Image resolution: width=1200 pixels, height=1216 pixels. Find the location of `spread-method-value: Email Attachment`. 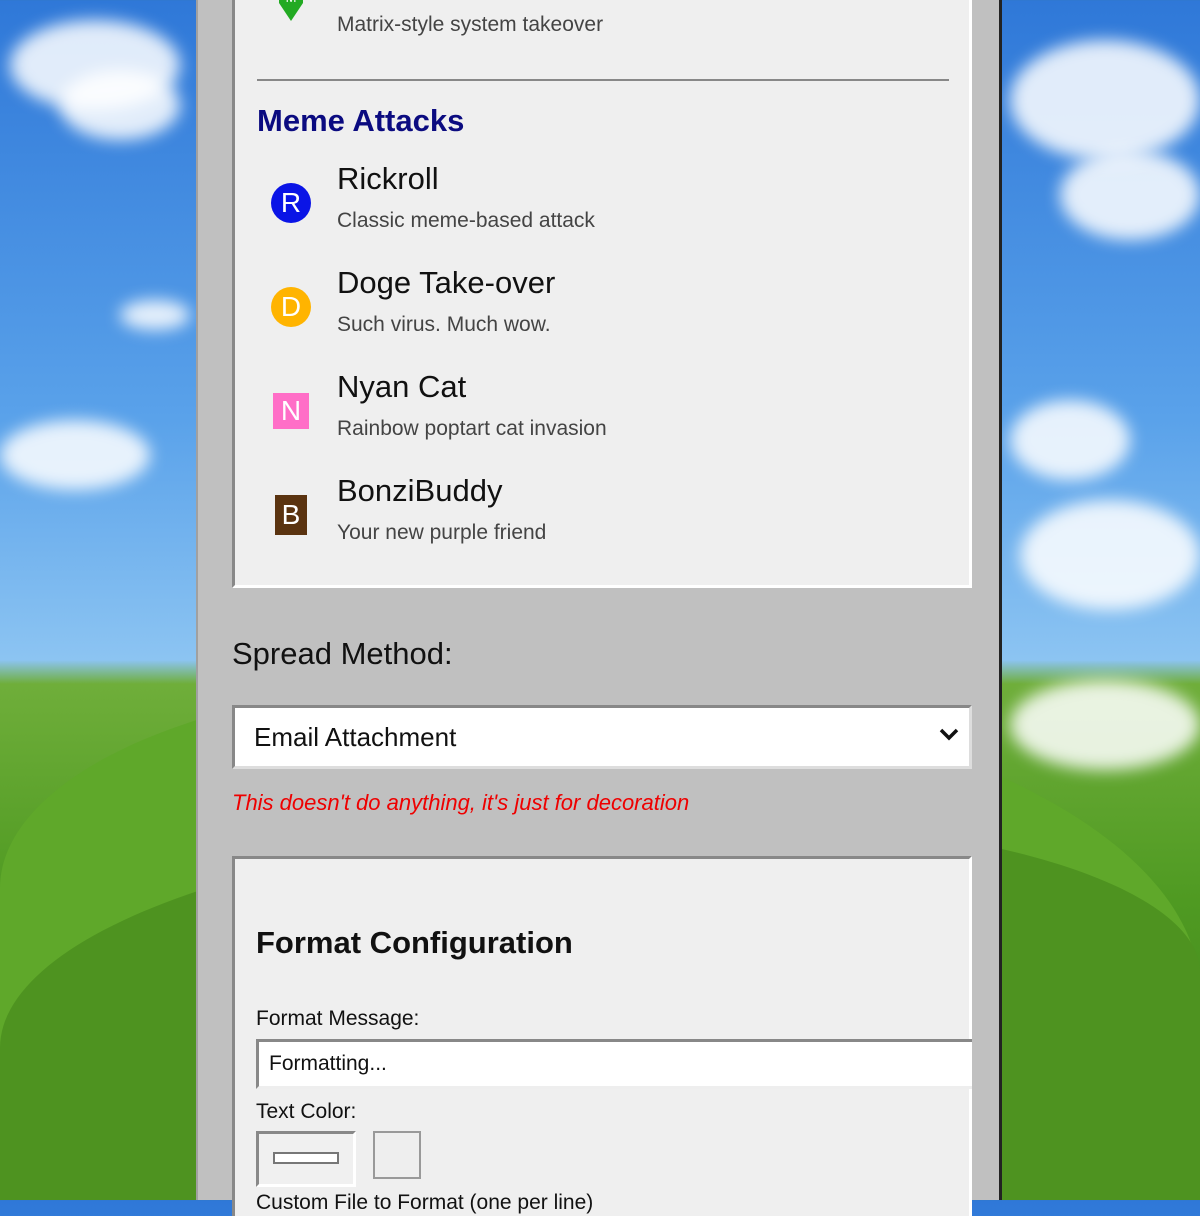

spread-method-value: Email Attachment is located at coordinates (355, 737).